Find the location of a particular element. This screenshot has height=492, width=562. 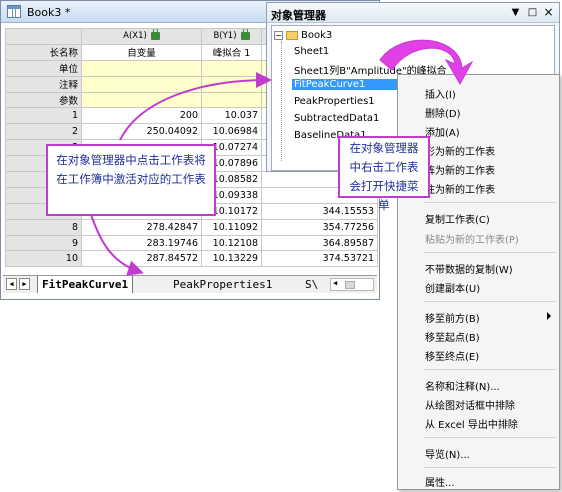

data-cell: 344.15553 is located at coordinates (319, 211).